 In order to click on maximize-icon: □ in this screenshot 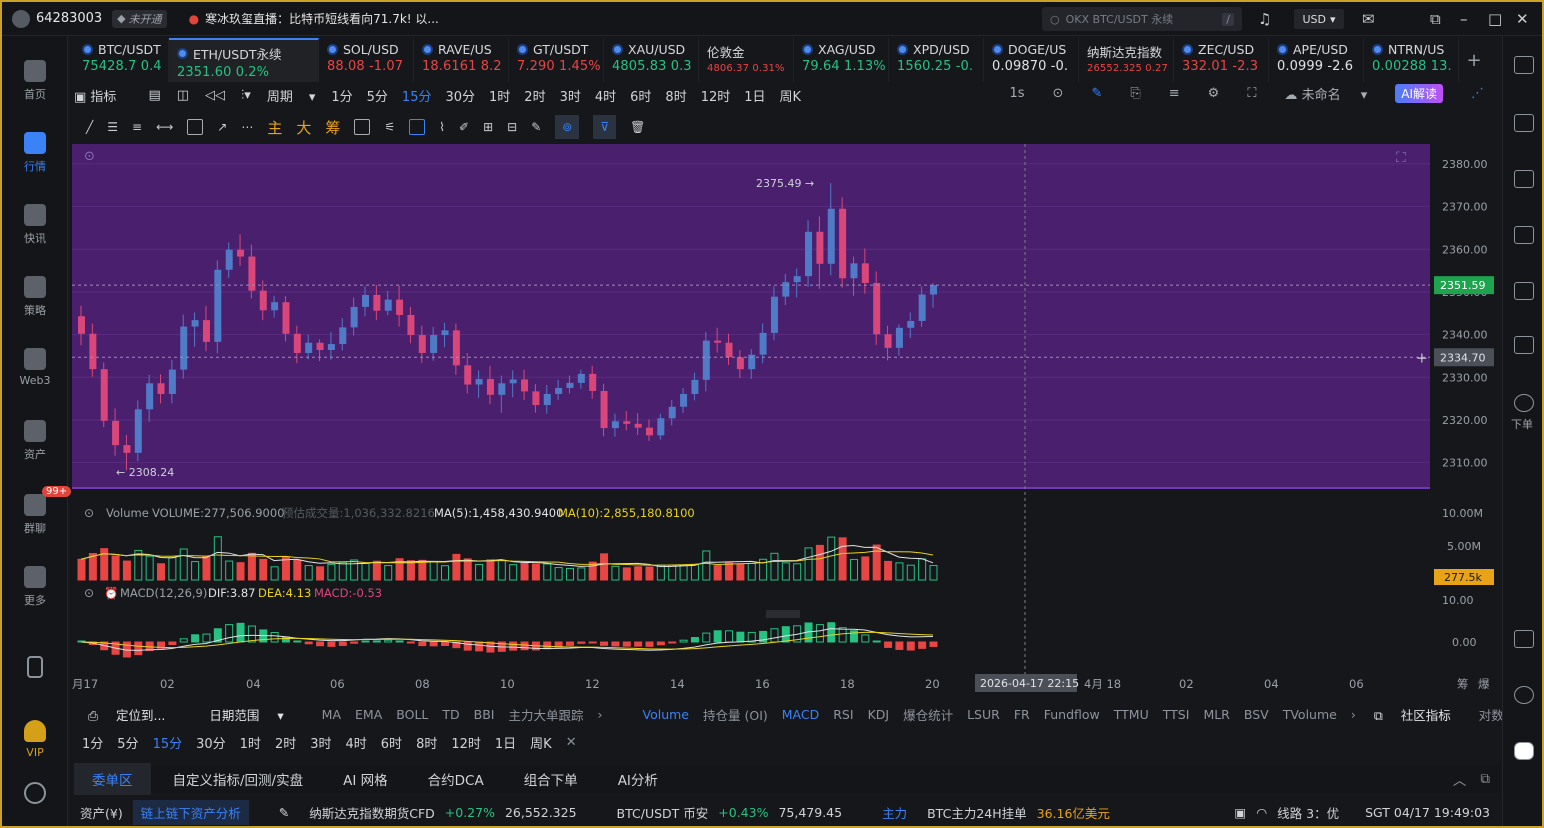, I will do `click(1495, 19)`.